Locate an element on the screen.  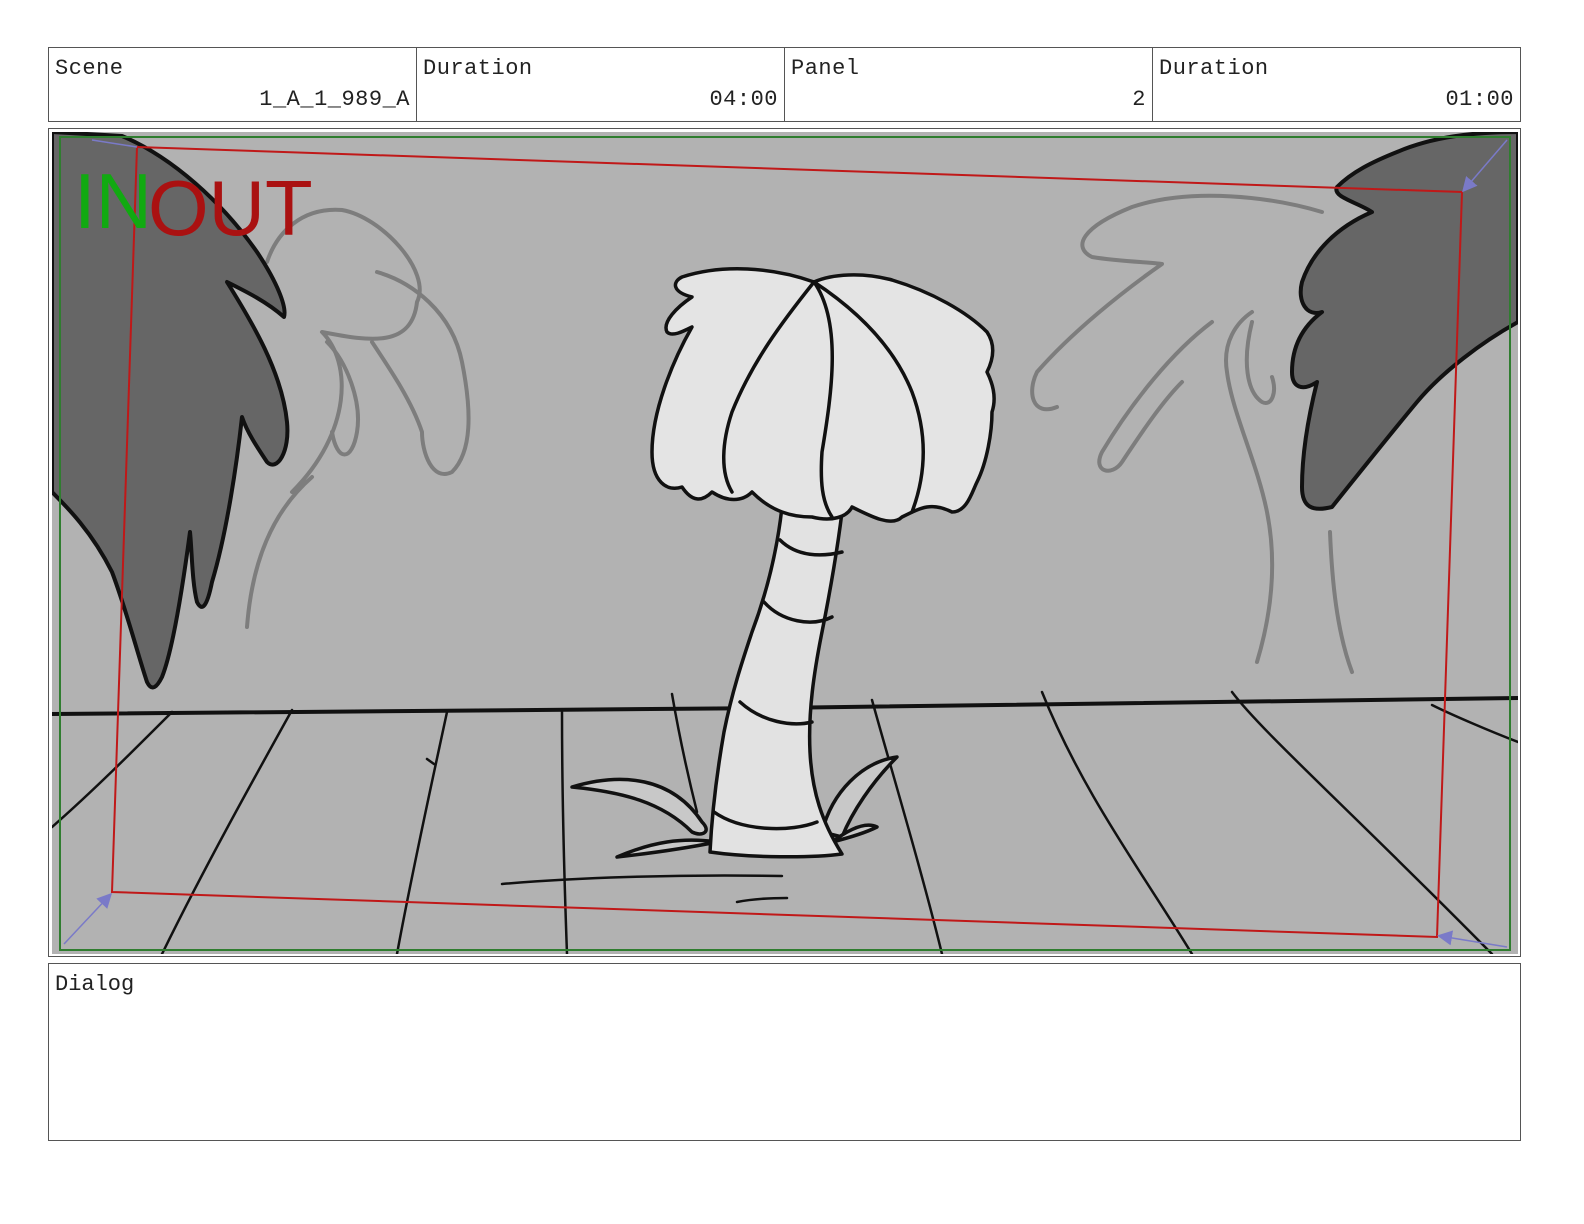
panel-cell: Panel 2 is located at coordinates (969, 84).